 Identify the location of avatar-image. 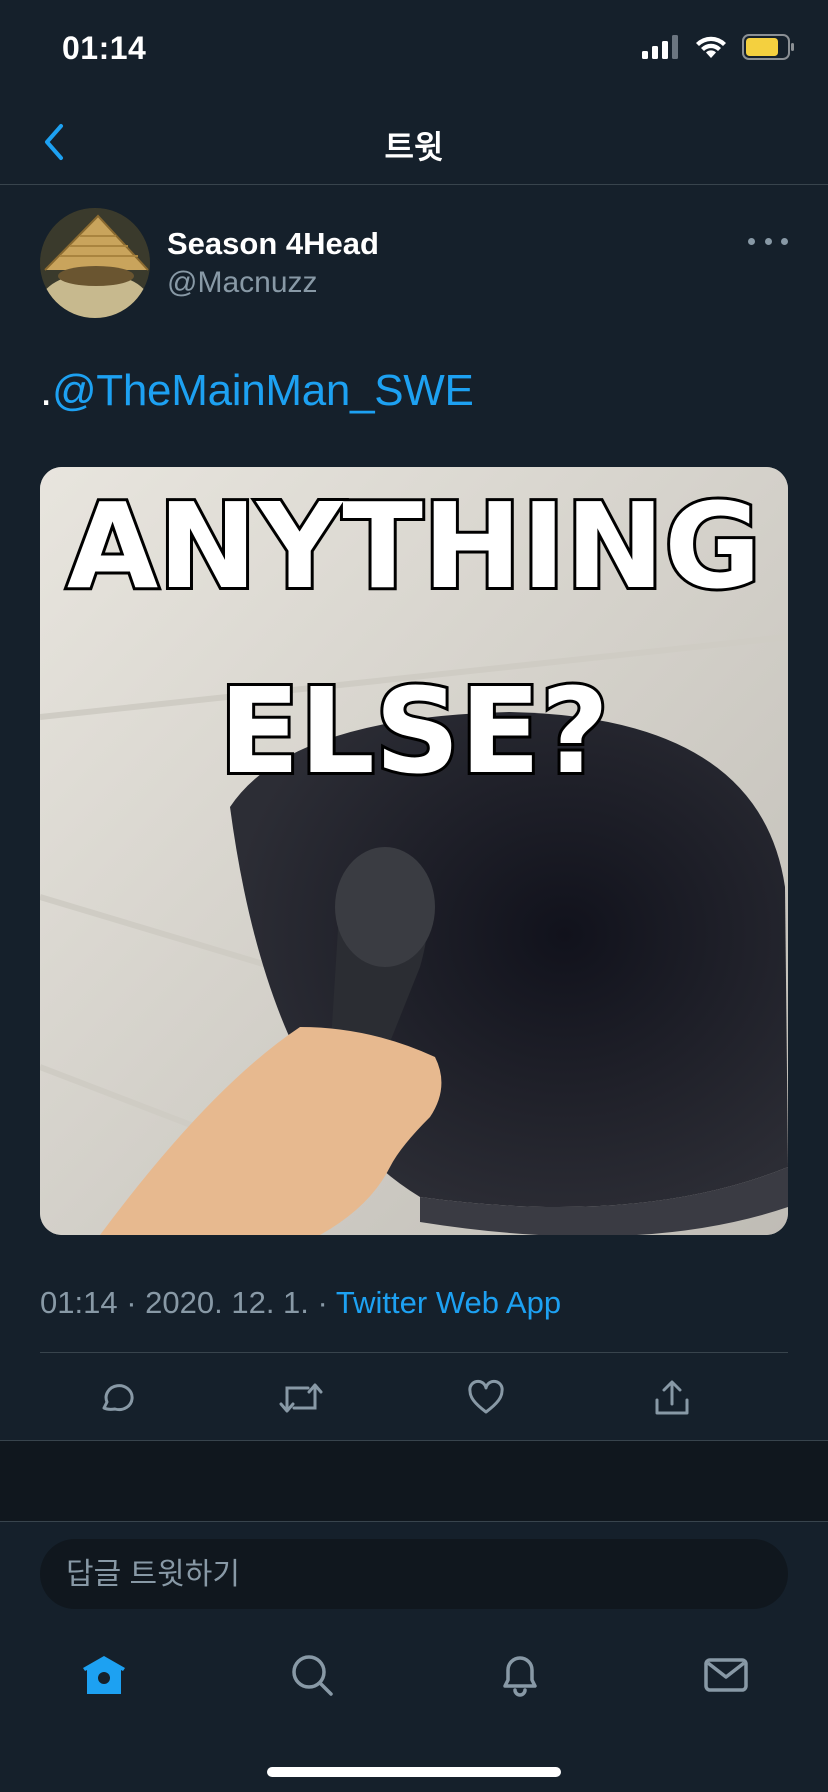
(95, 263).